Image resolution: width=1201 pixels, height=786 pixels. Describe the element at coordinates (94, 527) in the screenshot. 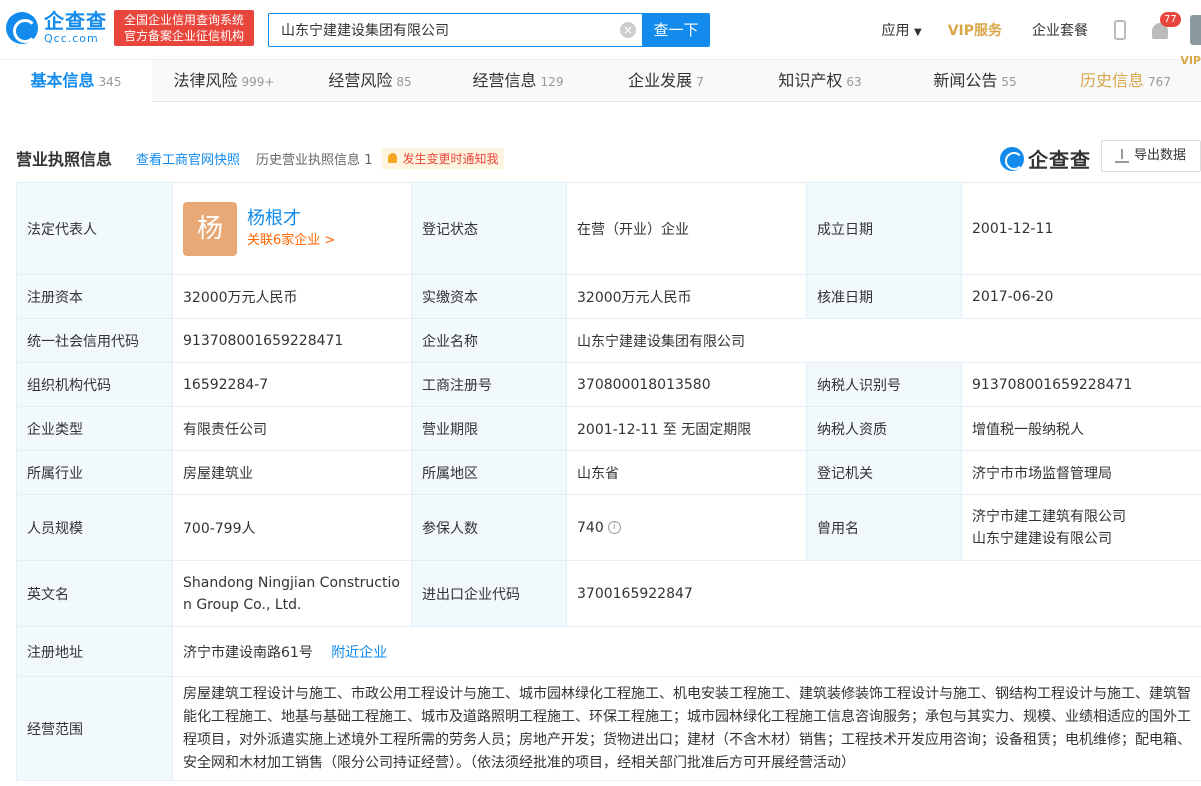

I see `field-label: 人员规模` at that location.